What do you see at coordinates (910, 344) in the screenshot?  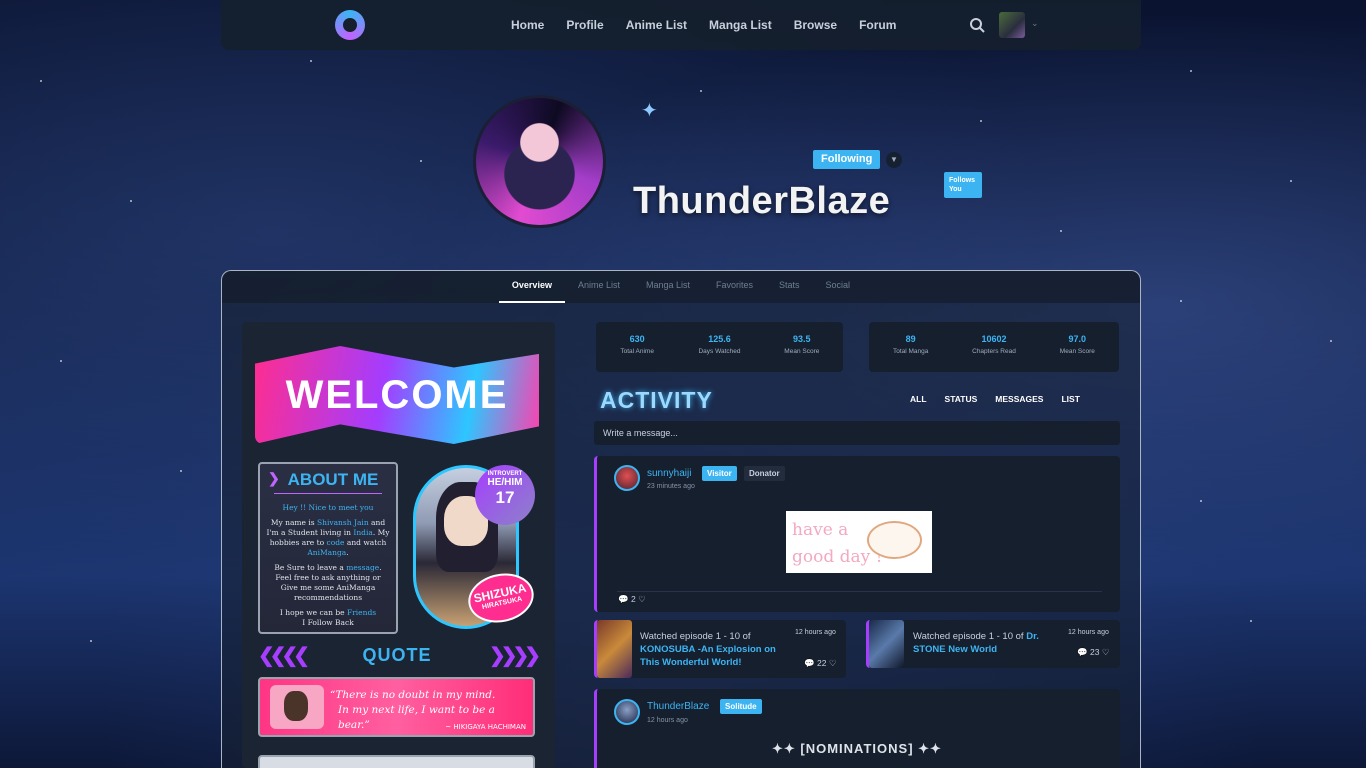 I see `stat-total-manga: 89 Total Manga` at bounding box center [910, 344].